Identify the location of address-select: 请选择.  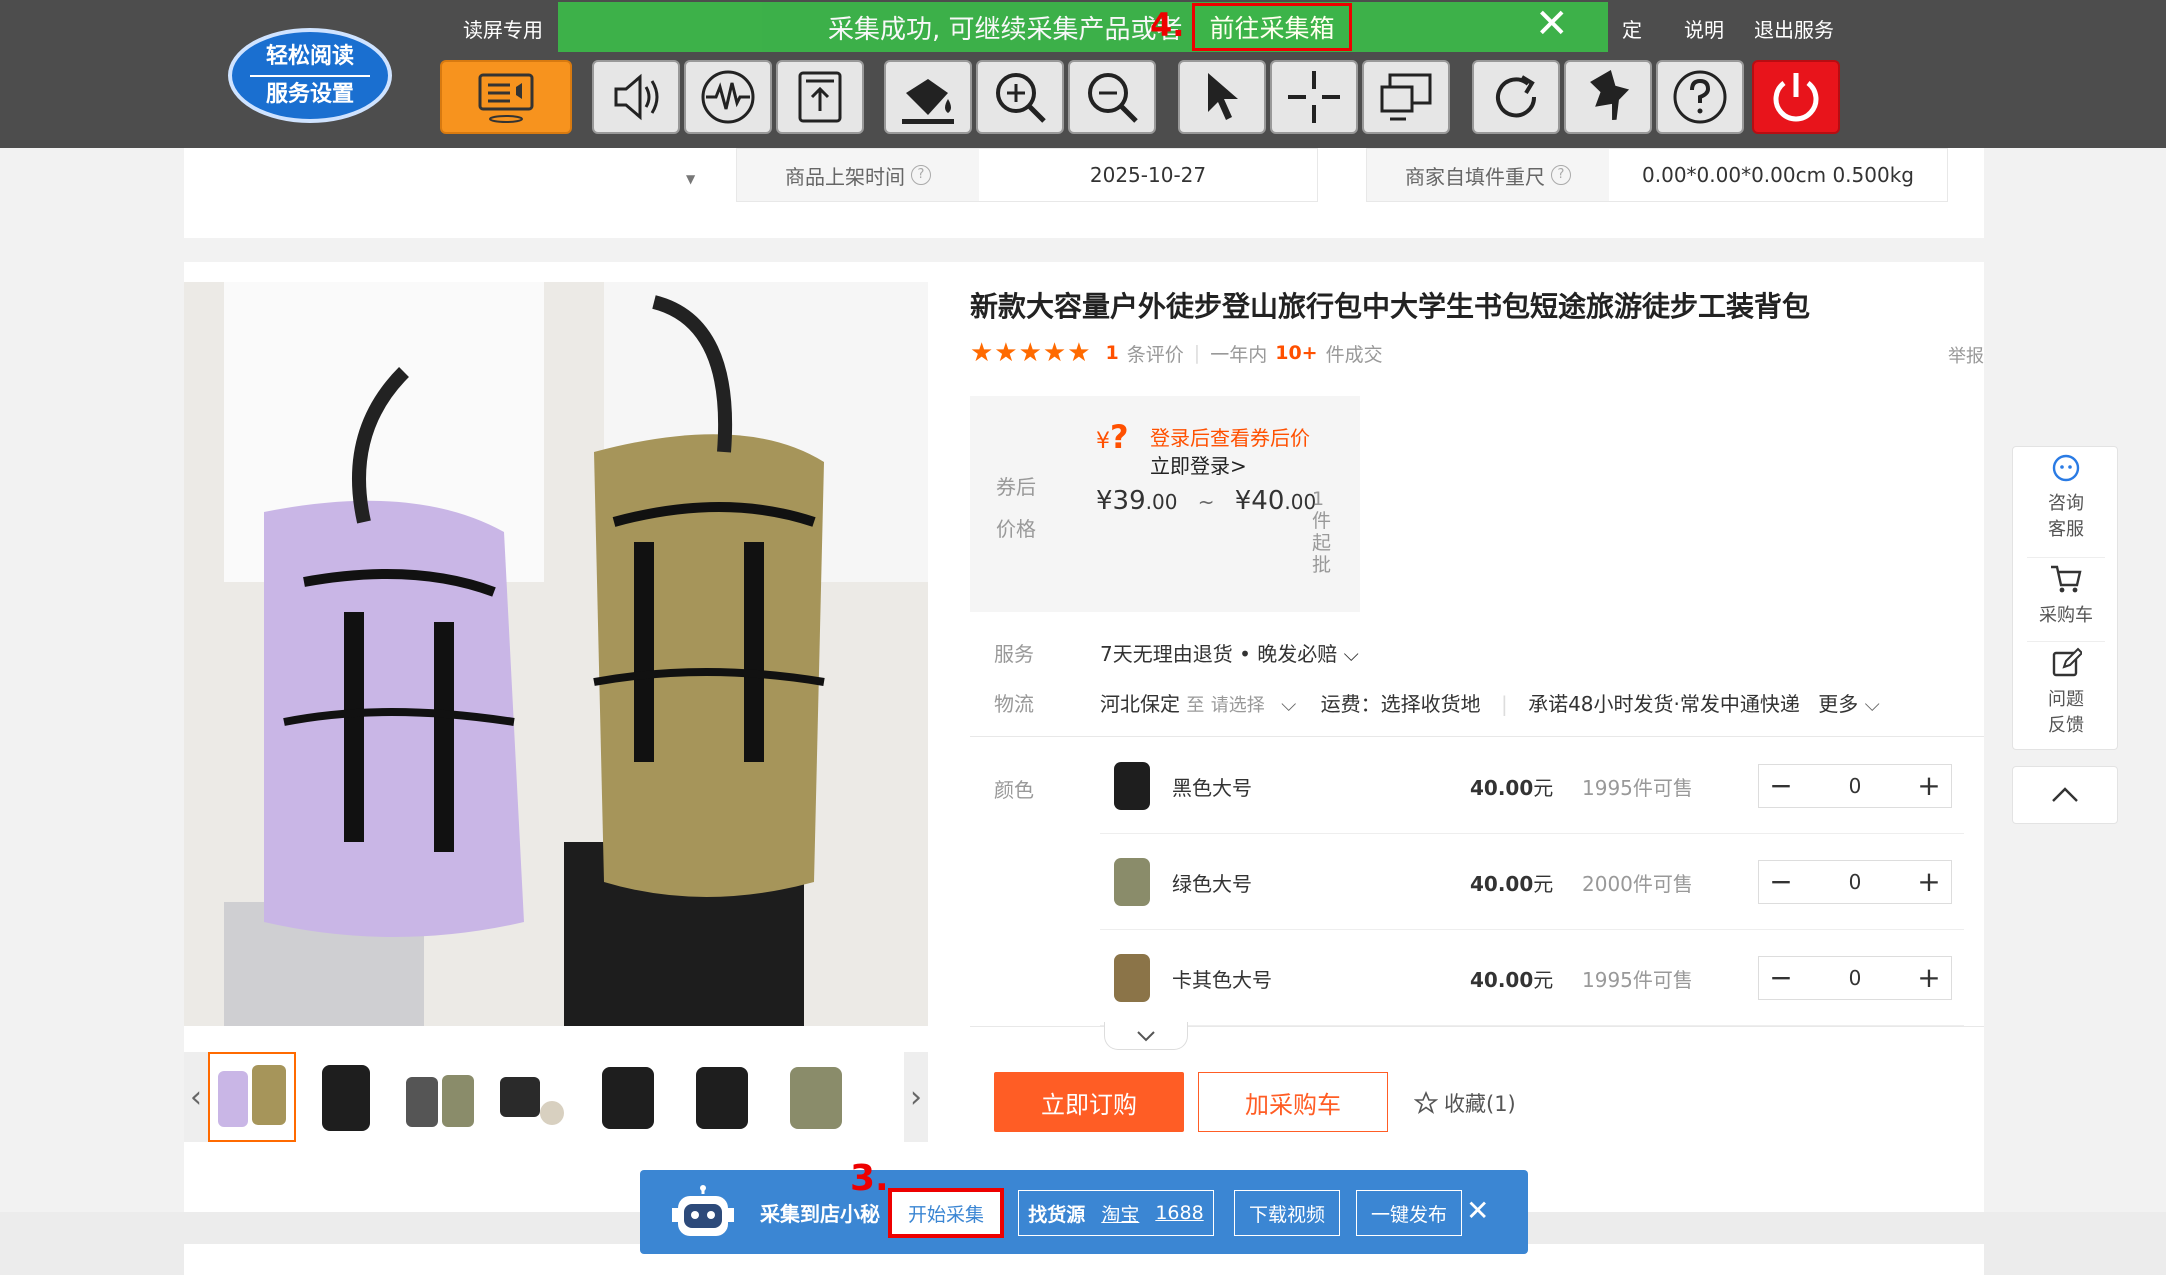
(1238, 705).